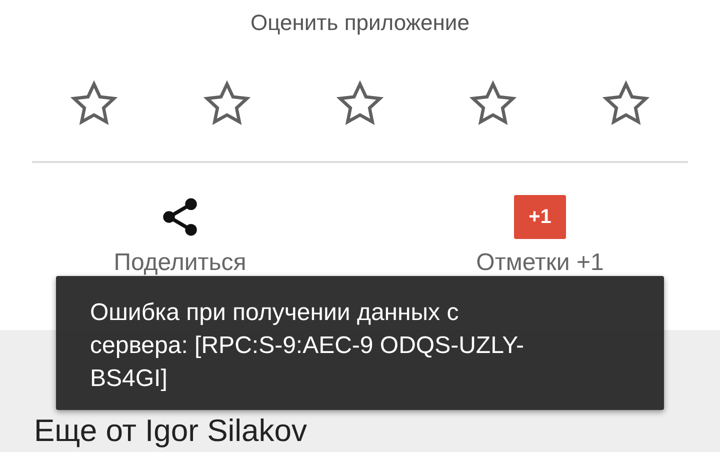  I want to click on action-label: Отметки +1, so click(540, 263).